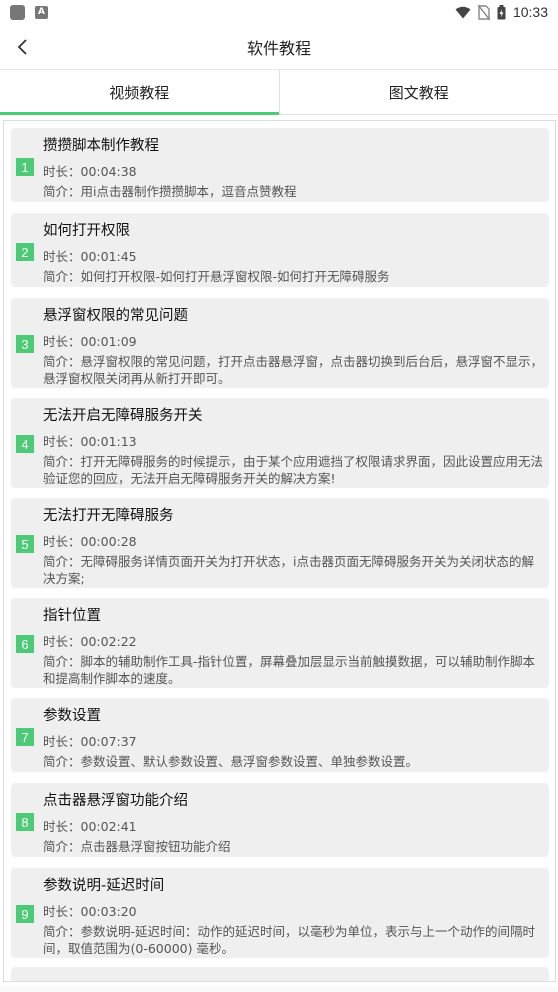 This screenshot has height=992, width=558. What do you see at coordinates (104, 886) in the screenshot?
I see `tutorial-title: 参数说明-延迟时间` at bounding box center [104, 886].